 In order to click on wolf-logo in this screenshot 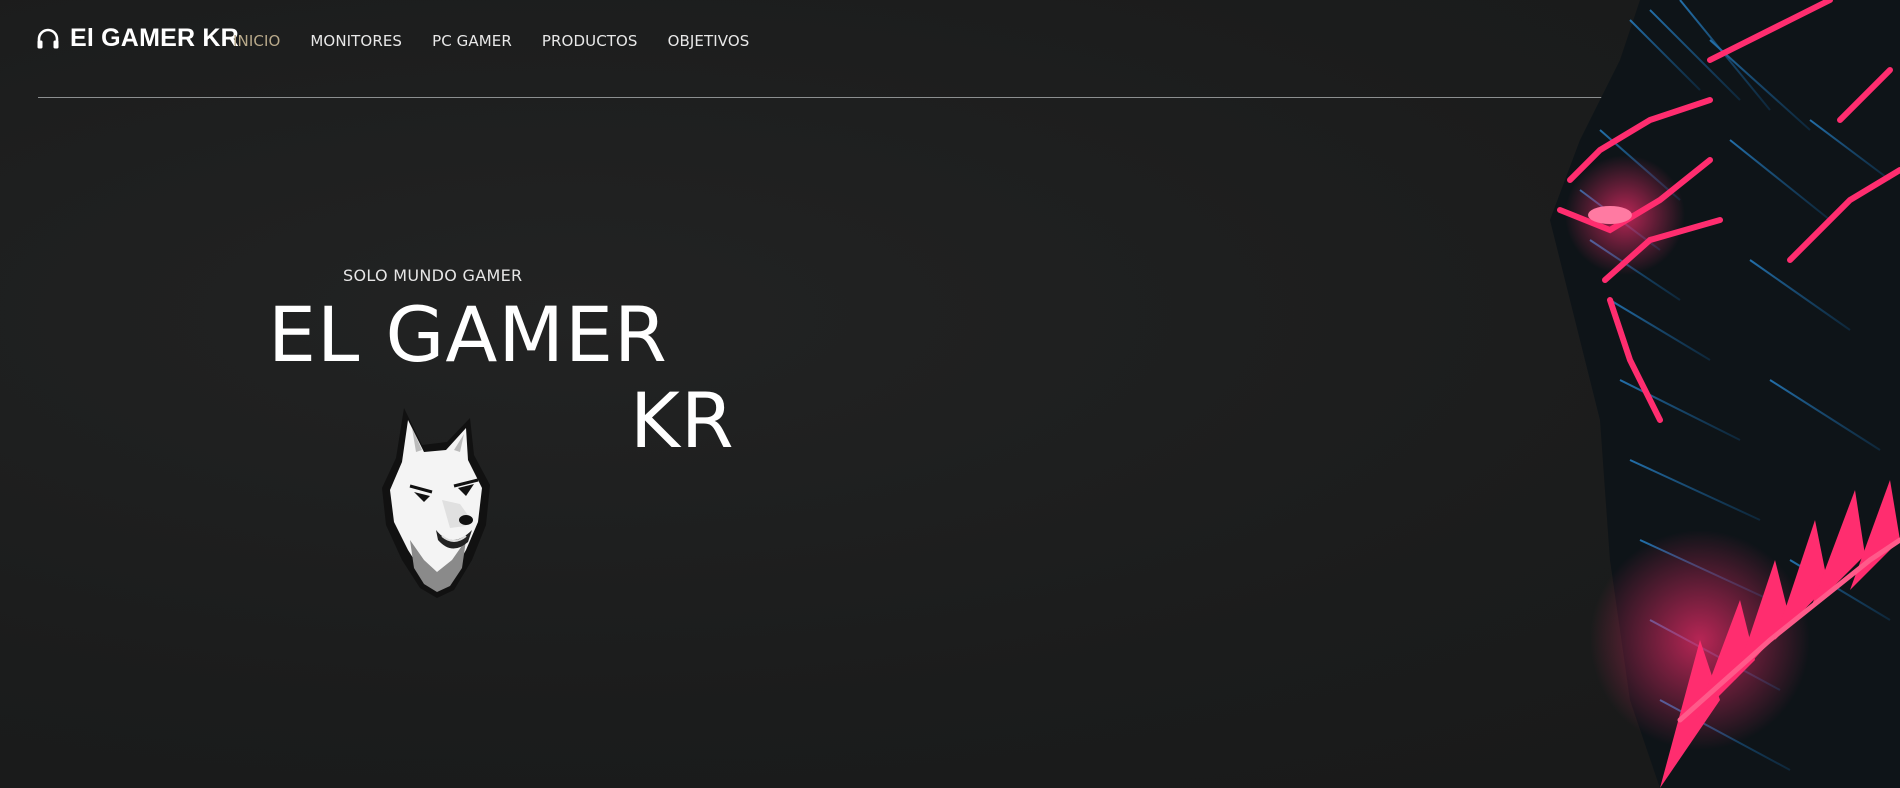, I will do `click(437, 500)`.